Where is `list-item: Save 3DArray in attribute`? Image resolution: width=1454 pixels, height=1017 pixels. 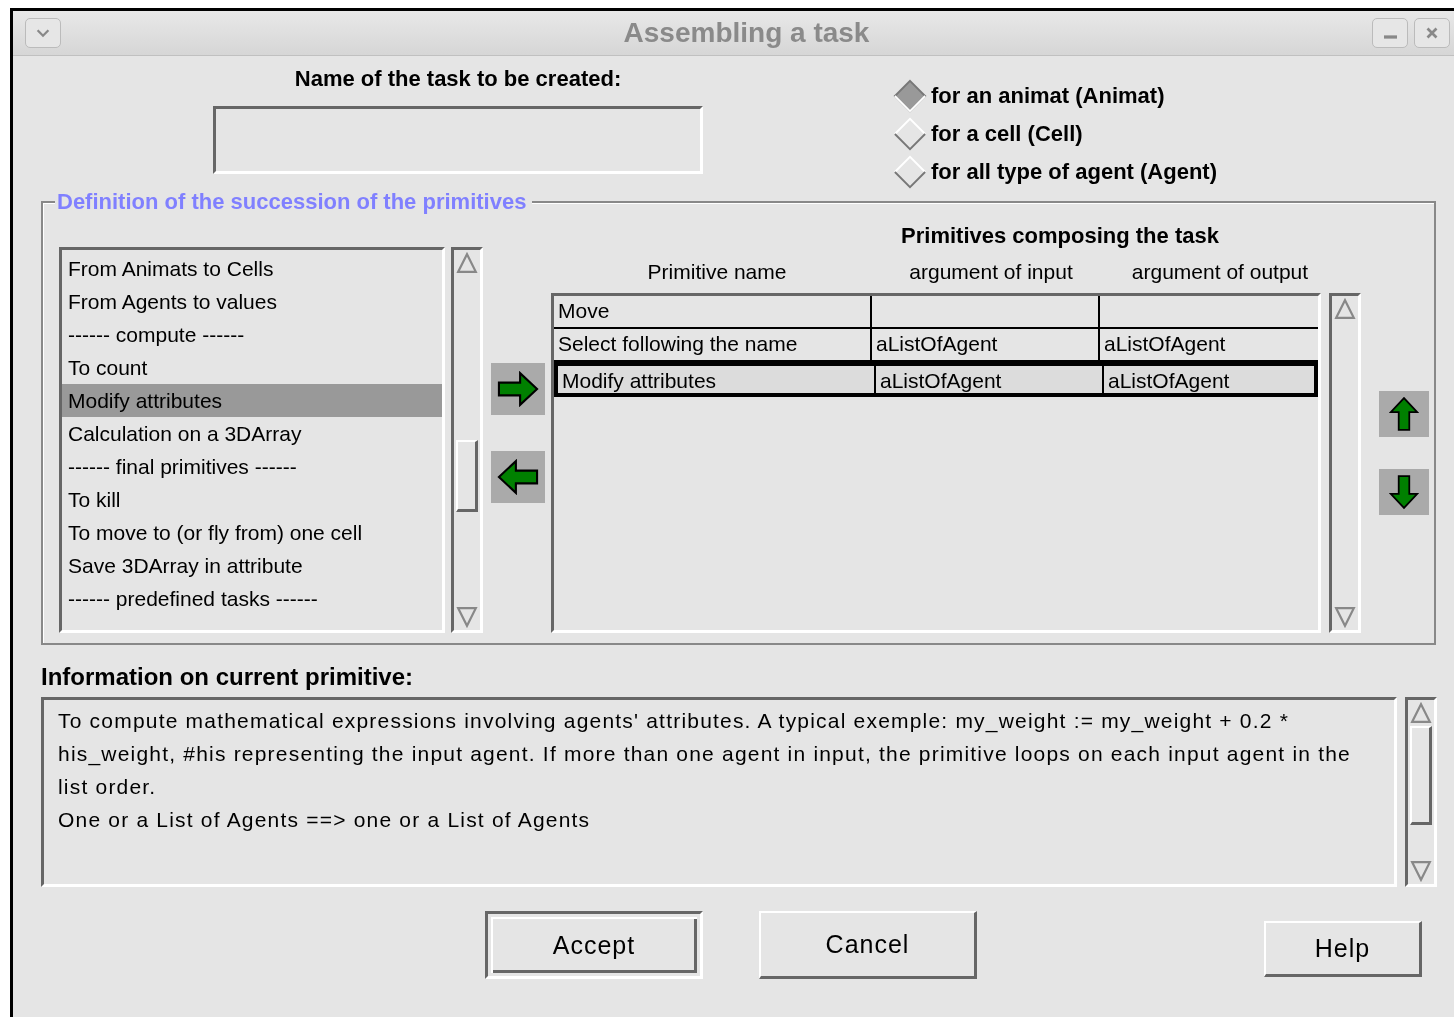
list-item: Save 3DArray in attribute is located at coordinates (252, 565).